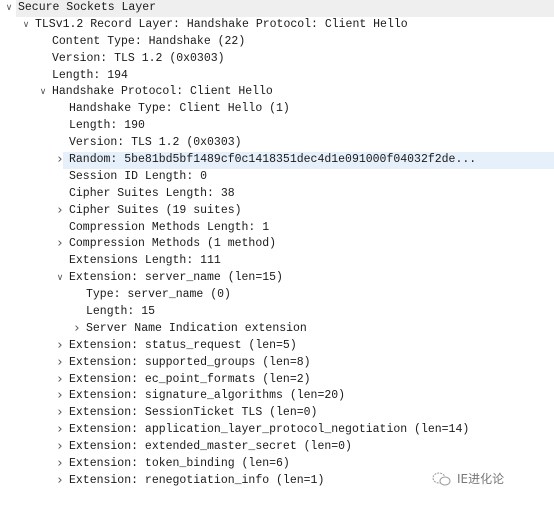  Describe the element at coordinates (277, 194) in the screenshot. I see `tree-row: Cipher Suites Length: 38` at that location.